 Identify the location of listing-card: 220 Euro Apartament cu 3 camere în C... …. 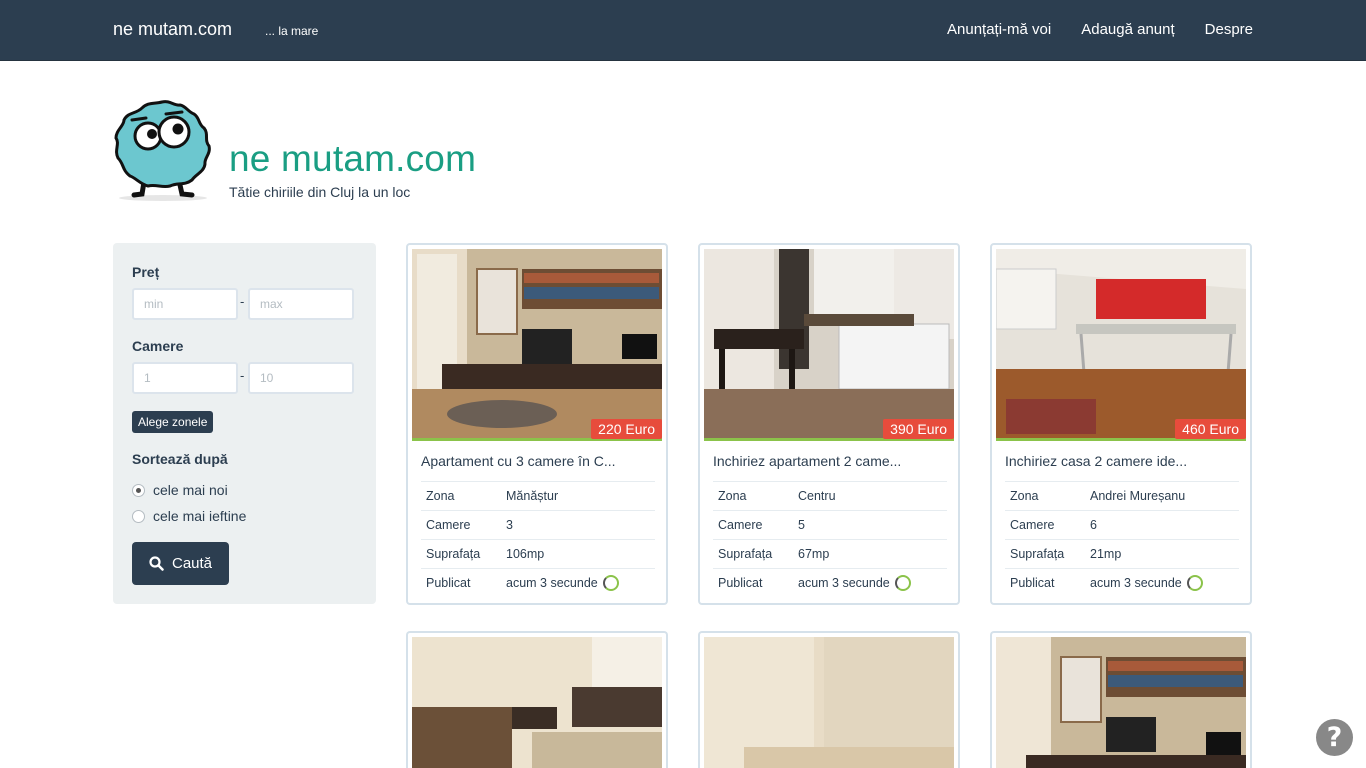
(537, 424).